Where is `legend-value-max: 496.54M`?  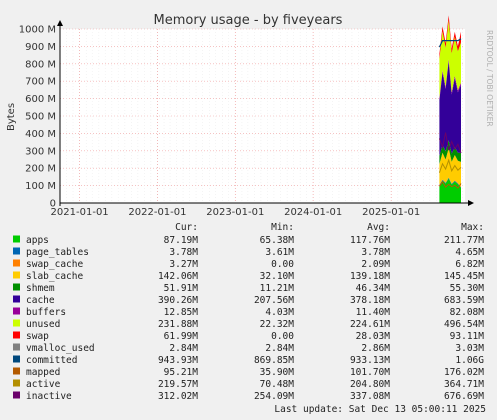
legend-value-max: 496.54M is located at coordinates (464, 324).